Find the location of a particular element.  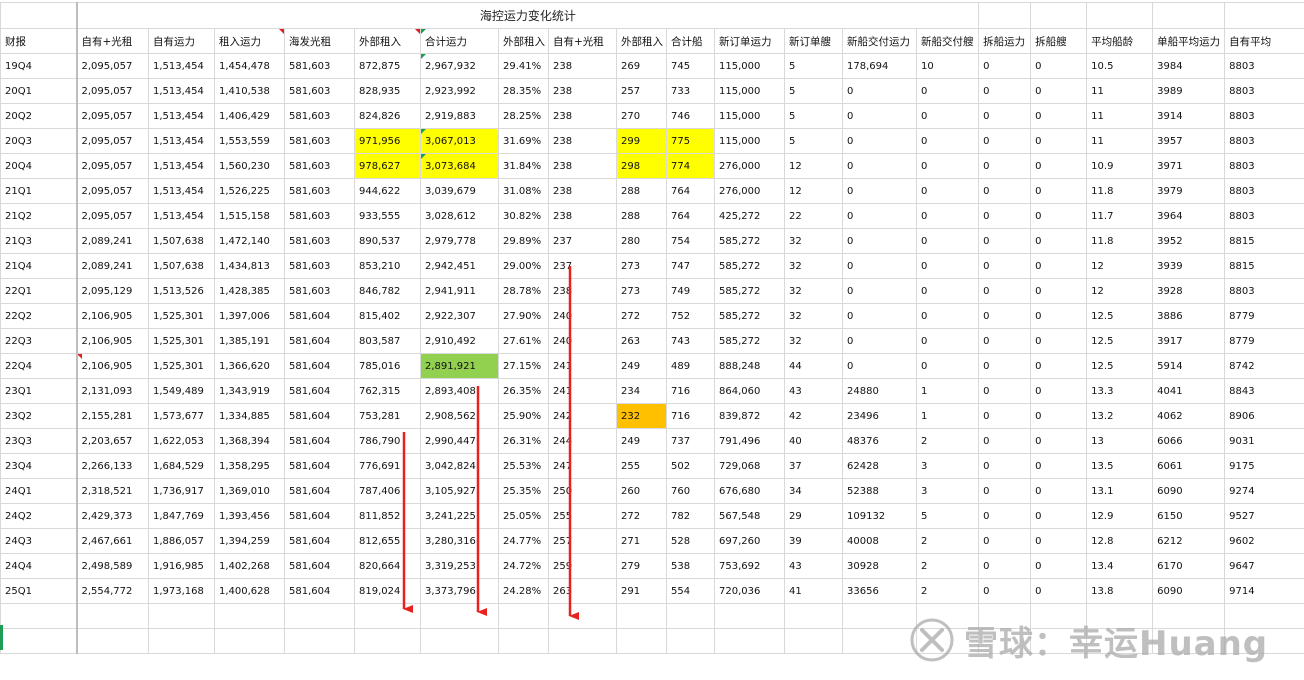

column-header: 财报 is located at coordinates (39, 41).